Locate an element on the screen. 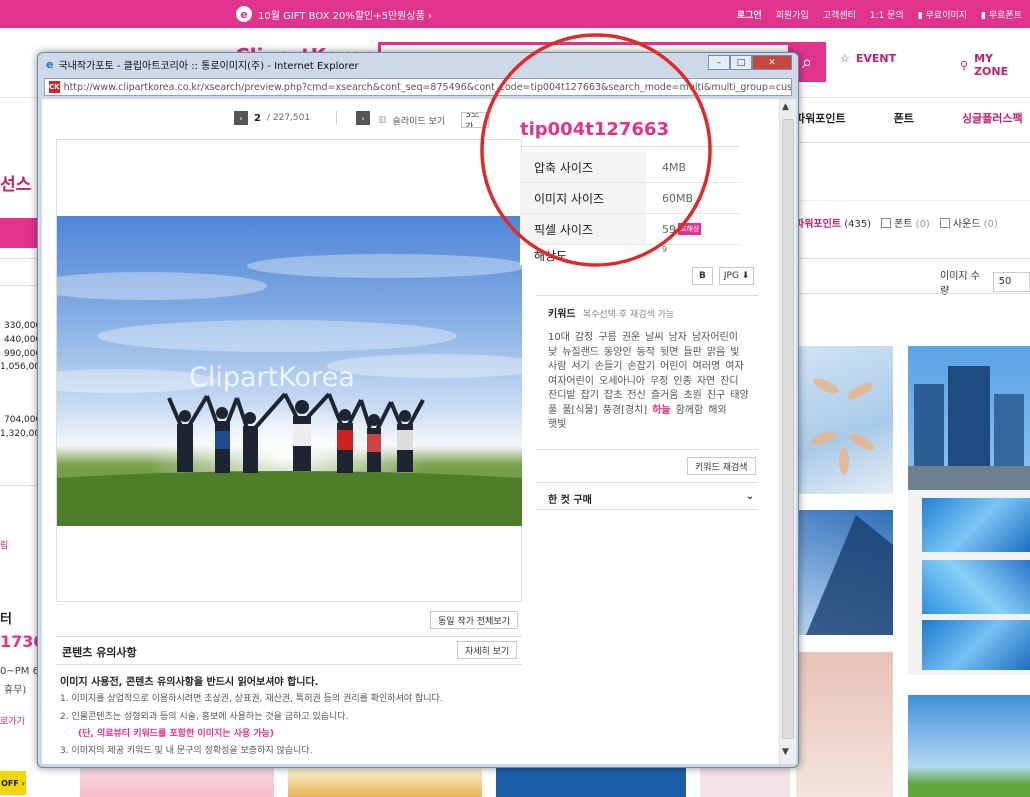 The image size is (1030, 797). filter-sound: 사운드 (0) is located at coordinates (968, 222).